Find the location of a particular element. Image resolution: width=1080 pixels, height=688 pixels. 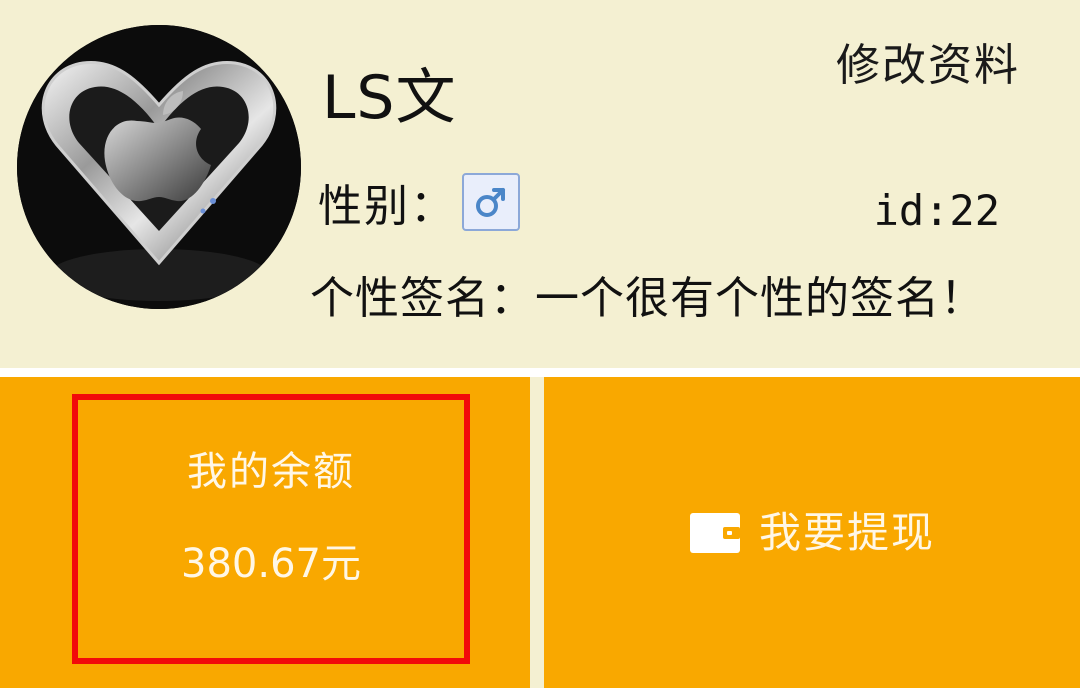

gender-label: 性别： is located at coordinates (387, 206).